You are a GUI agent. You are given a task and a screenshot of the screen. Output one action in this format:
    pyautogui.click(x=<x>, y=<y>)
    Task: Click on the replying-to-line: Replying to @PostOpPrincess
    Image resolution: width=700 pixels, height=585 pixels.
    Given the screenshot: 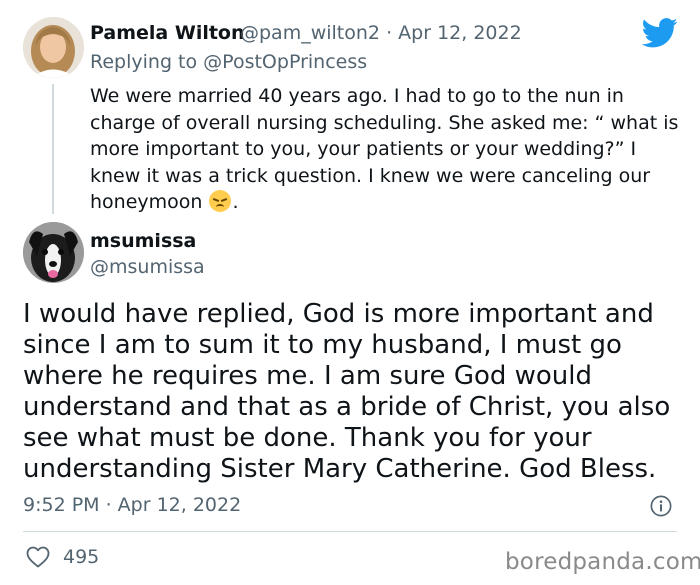 What is the action you would take?
    pyautogui.click(x=228, y=62)
    